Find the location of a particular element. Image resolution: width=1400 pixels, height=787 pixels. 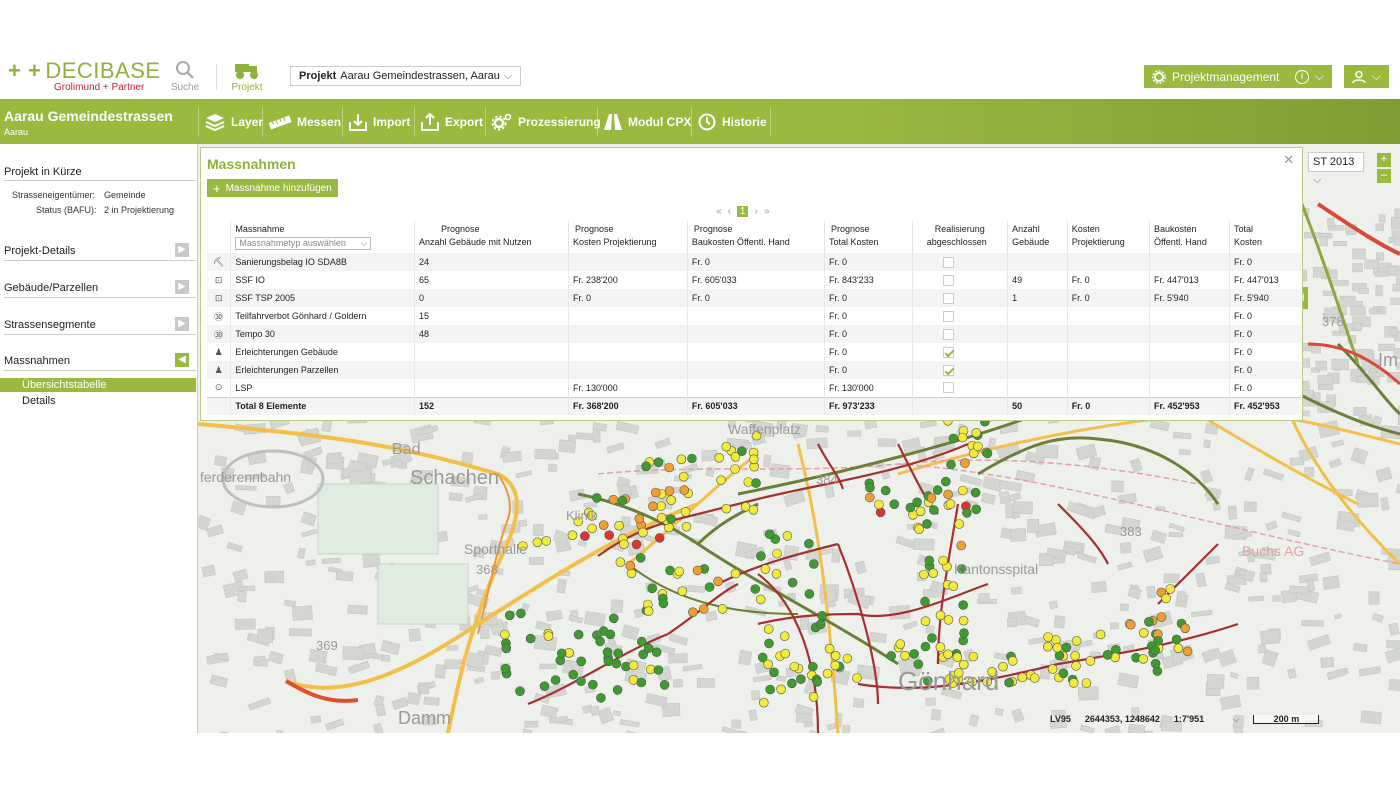

pager-current: 1 is located at coordinates (742, 211).